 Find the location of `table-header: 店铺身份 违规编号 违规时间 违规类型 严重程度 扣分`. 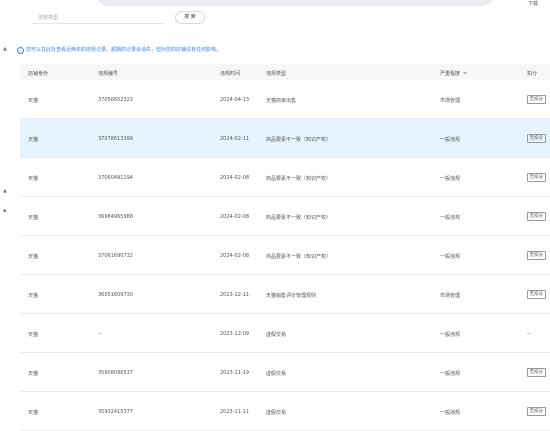

table-header: 店铺身份 违规编号 违规时间 违规类型 严重程度 扣分 is located at coordinates (285, 72).